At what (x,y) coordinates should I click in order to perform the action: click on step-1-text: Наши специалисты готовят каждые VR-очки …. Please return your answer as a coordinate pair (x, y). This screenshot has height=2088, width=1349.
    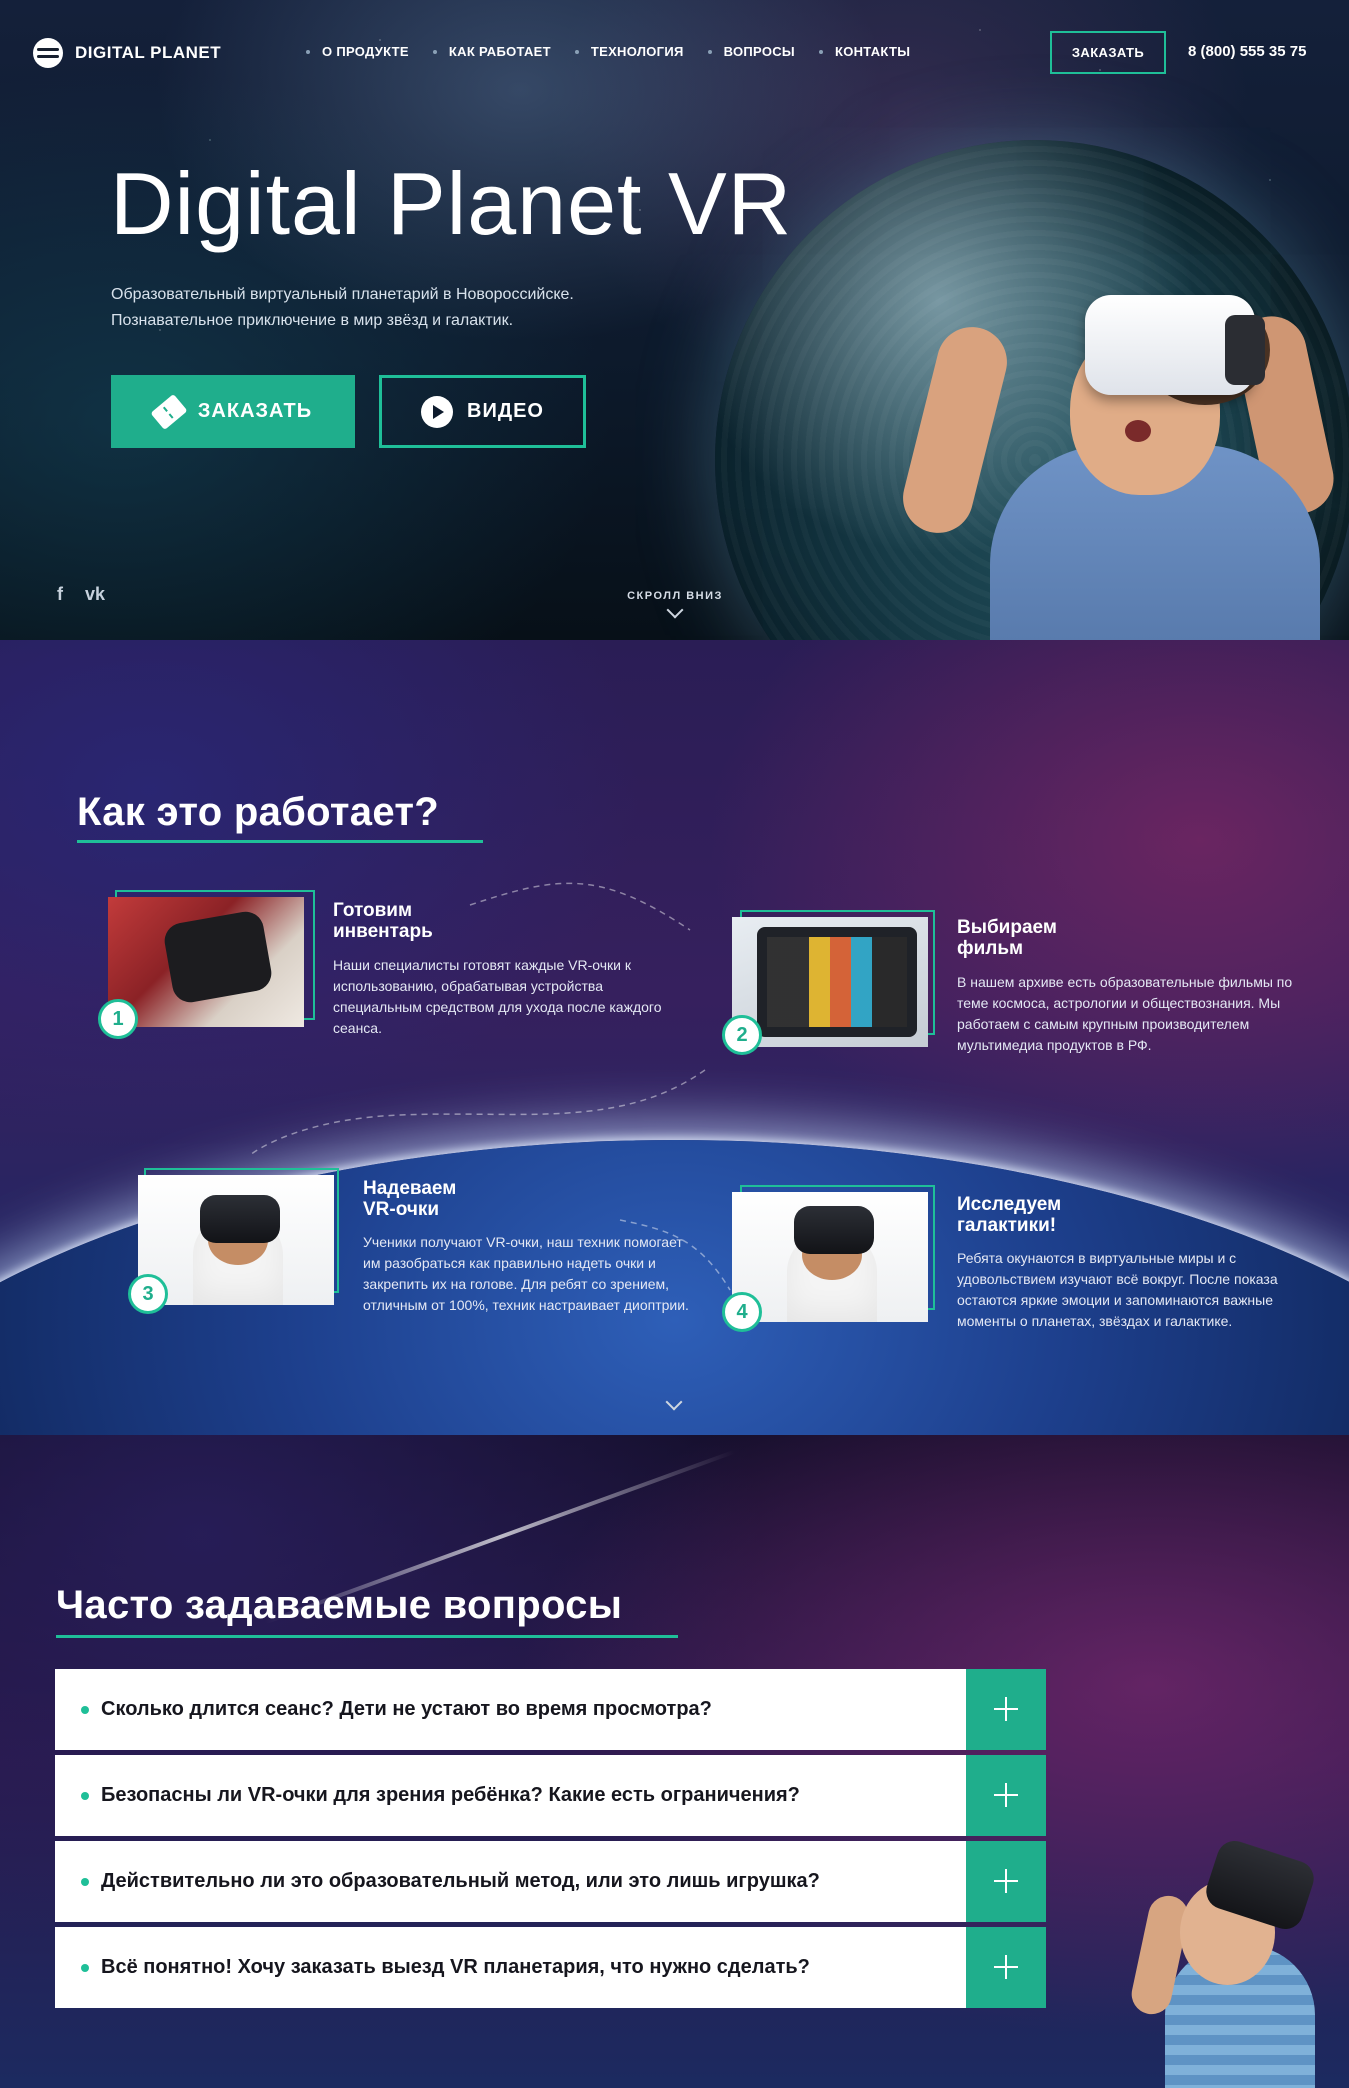
    Looking at the image, I should click on (497, 996).